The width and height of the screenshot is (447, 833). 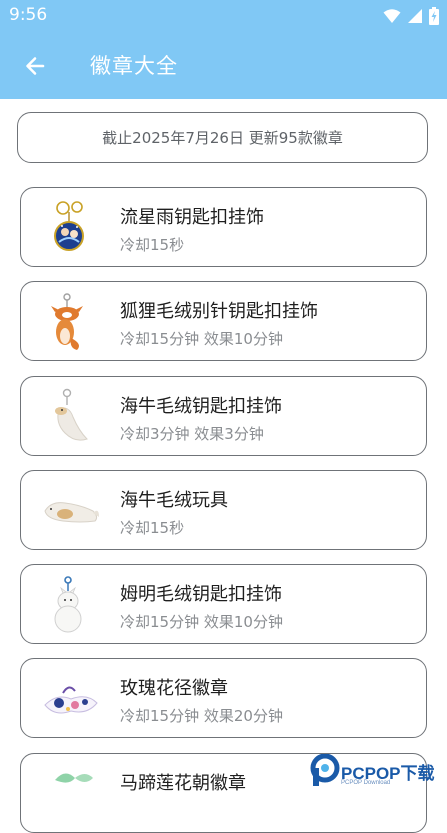 I want to click on moomin-keychain-image, so click(x=68, y=604).